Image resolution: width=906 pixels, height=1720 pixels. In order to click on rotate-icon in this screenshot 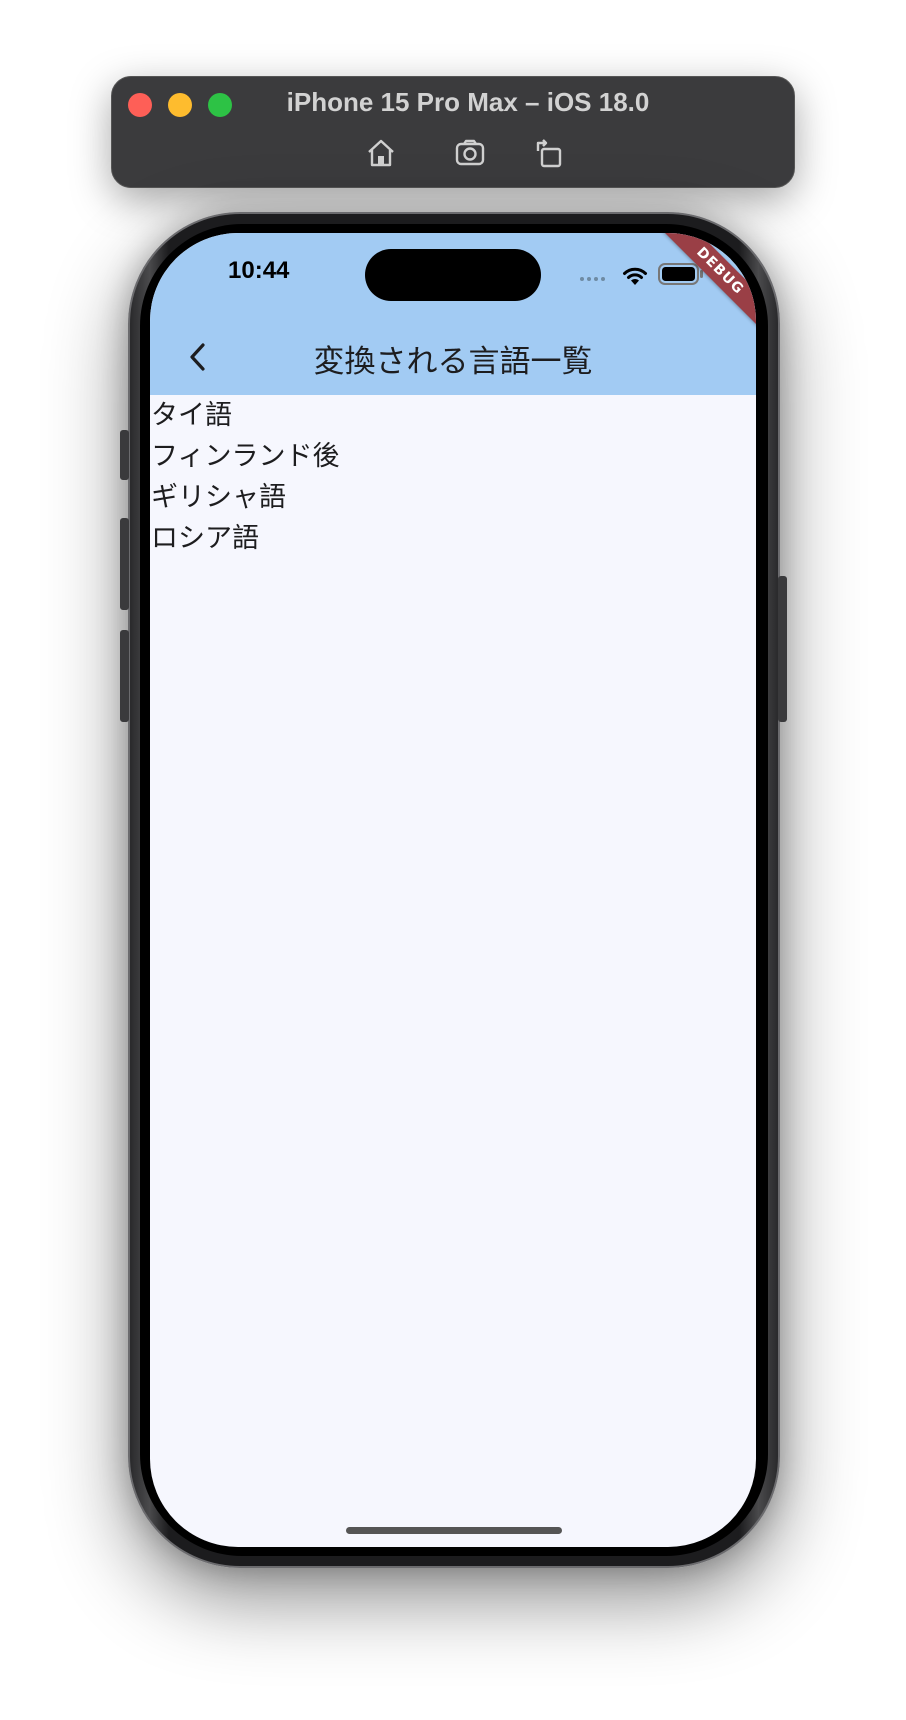, I will do `click(549, 153)`.